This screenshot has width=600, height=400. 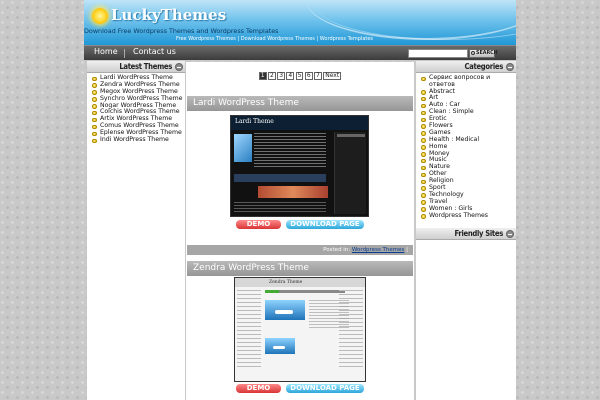 I want to click on preview-logo: Lardi Theme, so click(x=254, y=121).